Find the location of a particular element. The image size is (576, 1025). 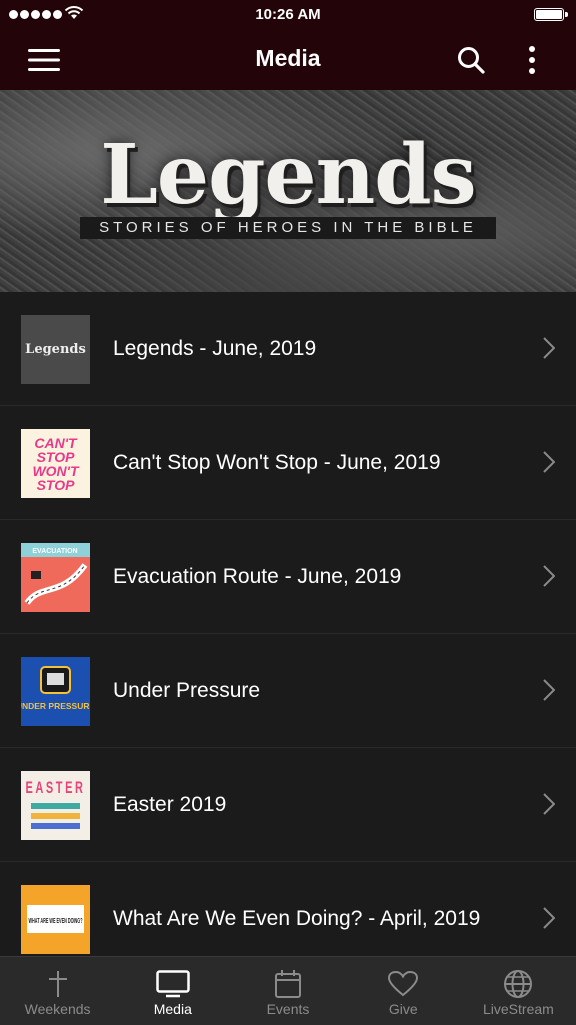

search-button is located at coordinates (471, 60).